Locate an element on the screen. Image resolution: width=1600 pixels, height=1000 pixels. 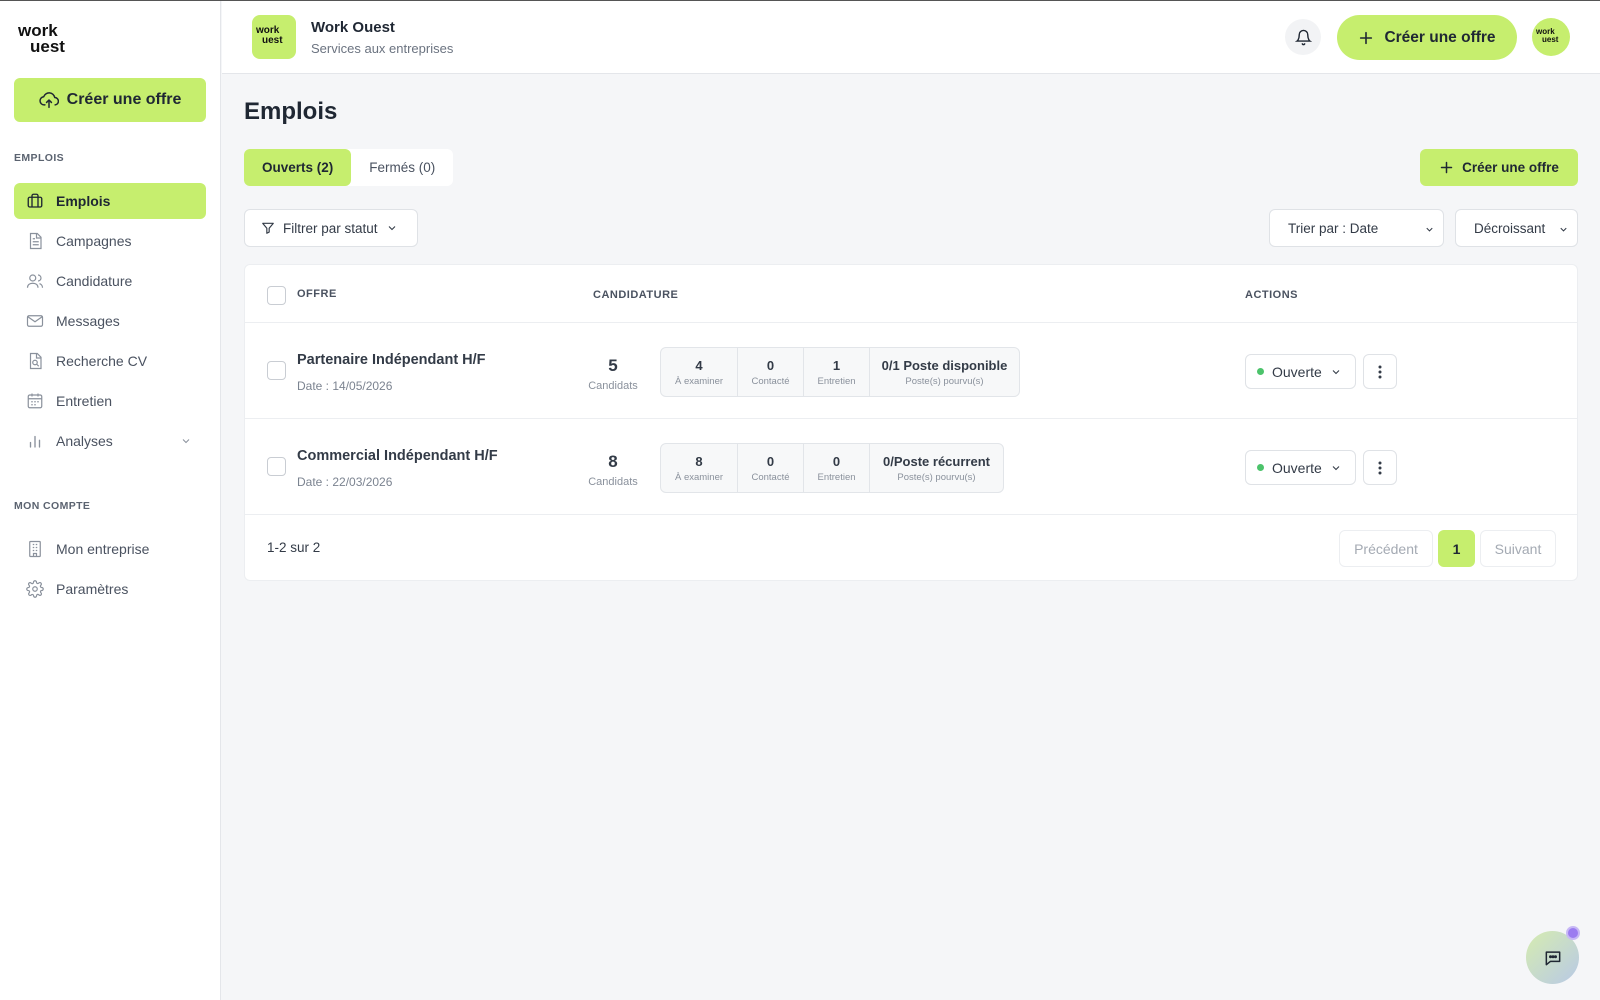
stat-to-review: 4 À examiner is located at coordinates (699, 372).